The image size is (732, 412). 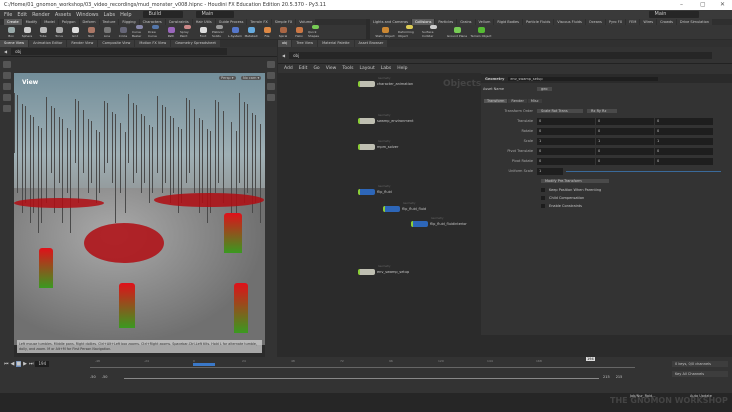 What do you see at coordinates (481, 32) in the screenshot?
I see `shelf-tool: Terrain Object` at bounding box center [481, 32].